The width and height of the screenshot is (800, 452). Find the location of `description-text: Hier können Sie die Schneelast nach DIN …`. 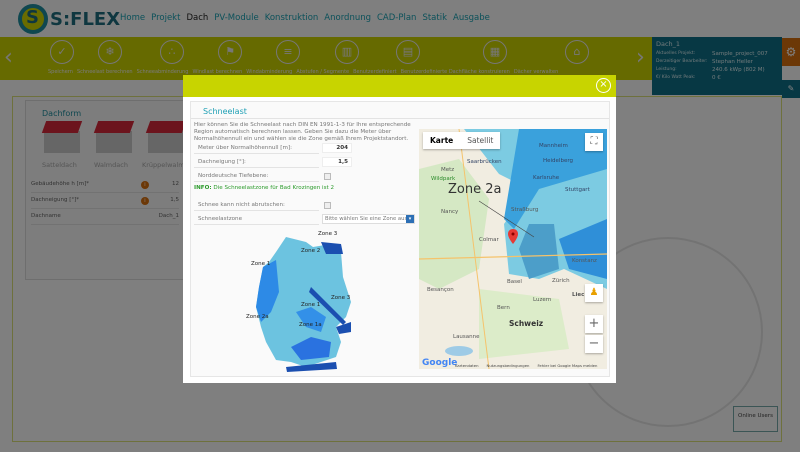

description-text: Hier können Sie die Schneelast nach DIN … is located at coordinates (302, 132).